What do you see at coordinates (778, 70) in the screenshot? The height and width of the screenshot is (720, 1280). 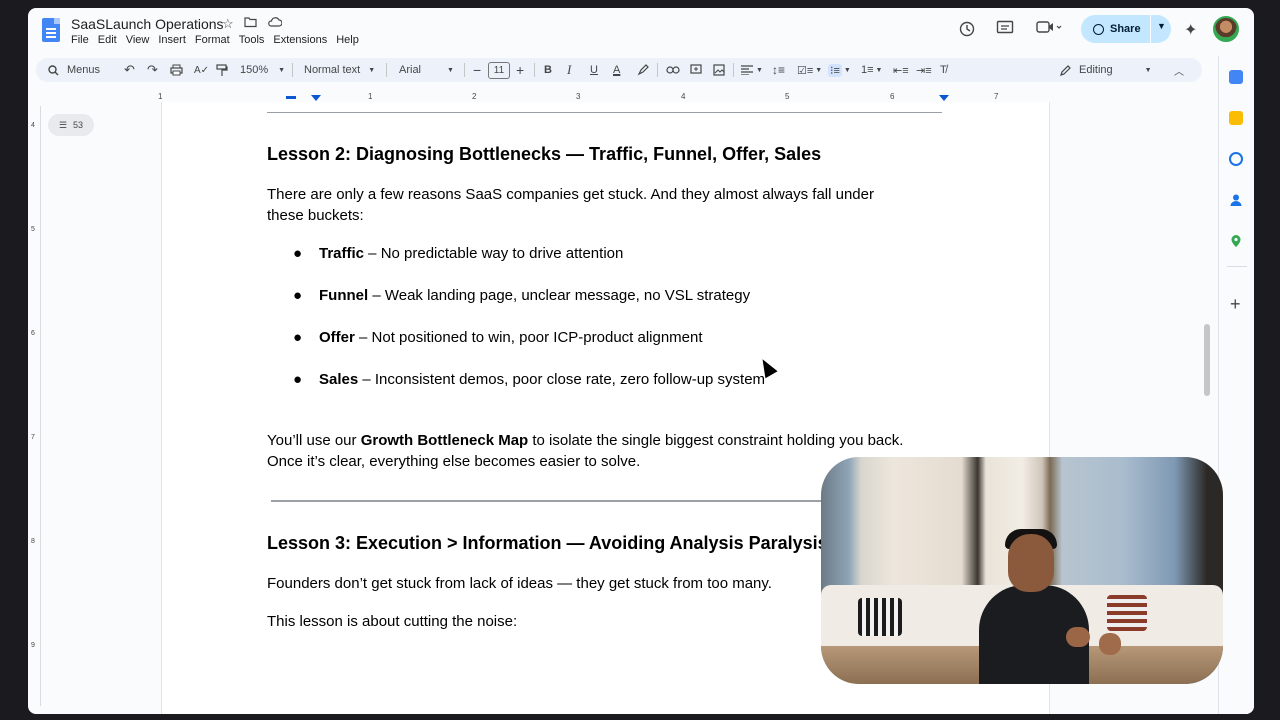 I see `line-spacing-icon: ↕≡` at bounding box center [778, 70].